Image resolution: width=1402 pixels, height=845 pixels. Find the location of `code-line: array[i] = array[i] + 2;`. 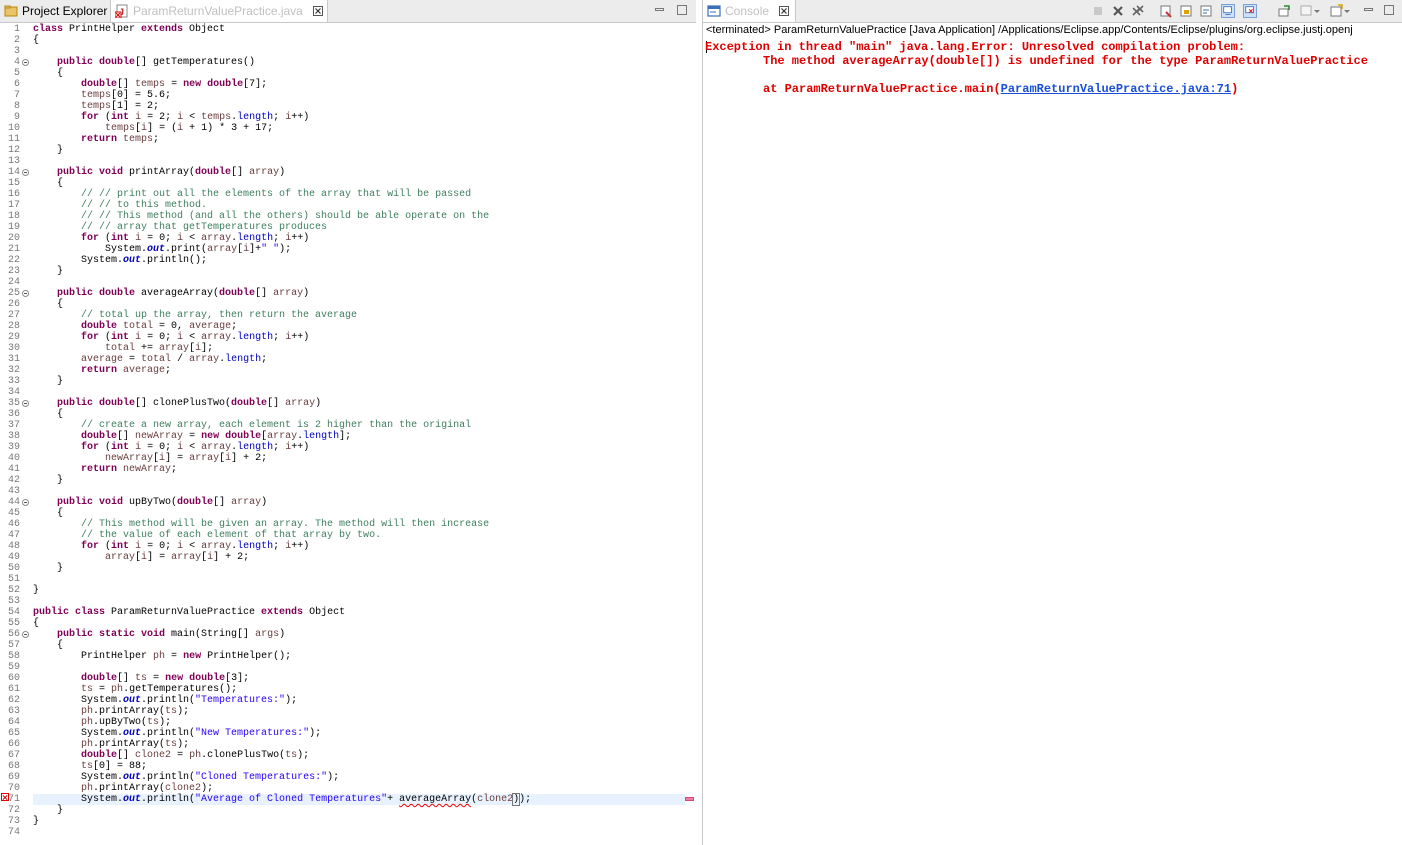

code-line: array[i] = array[i] + 2; is located at coordinates (141, 557).